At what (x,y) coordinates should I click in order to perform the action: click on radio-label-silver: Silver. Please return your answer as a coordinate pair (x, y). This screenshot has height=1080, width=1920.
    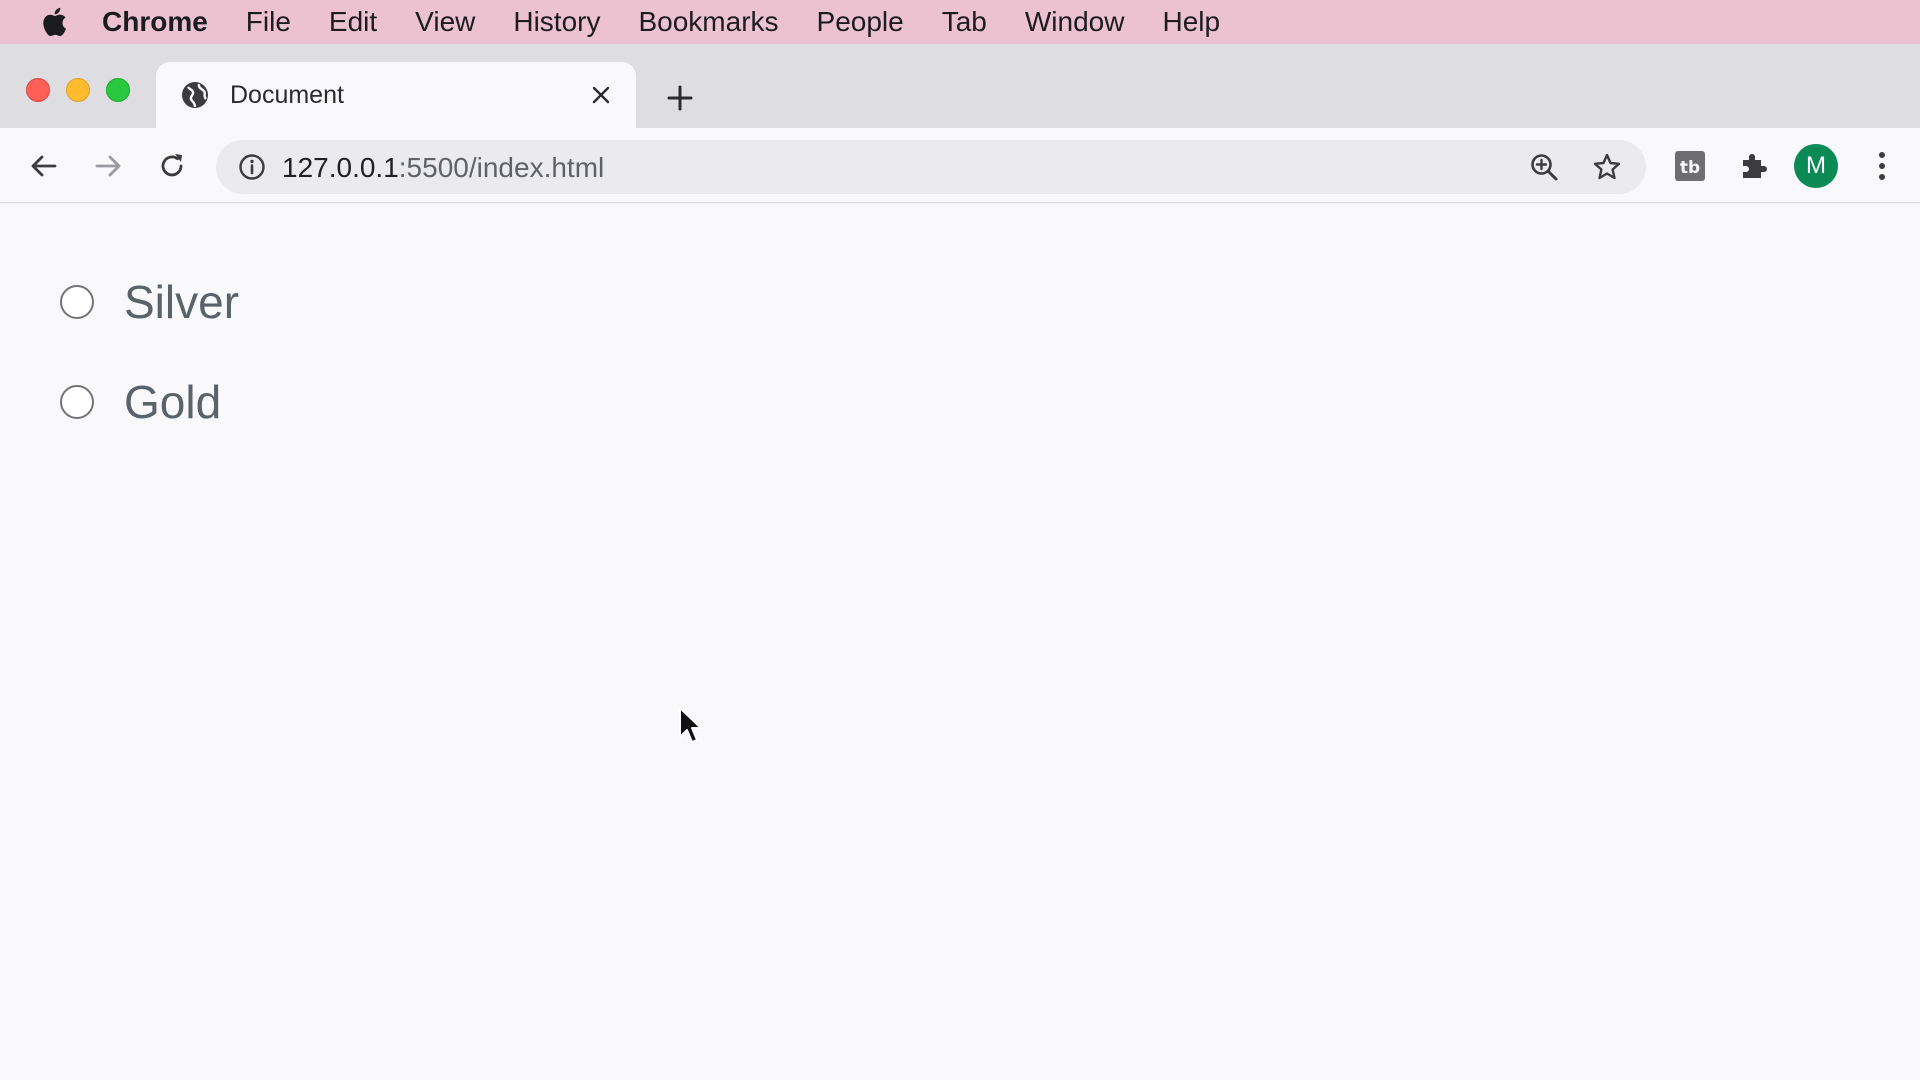
    Looking at the image, I should click on (181, 302).